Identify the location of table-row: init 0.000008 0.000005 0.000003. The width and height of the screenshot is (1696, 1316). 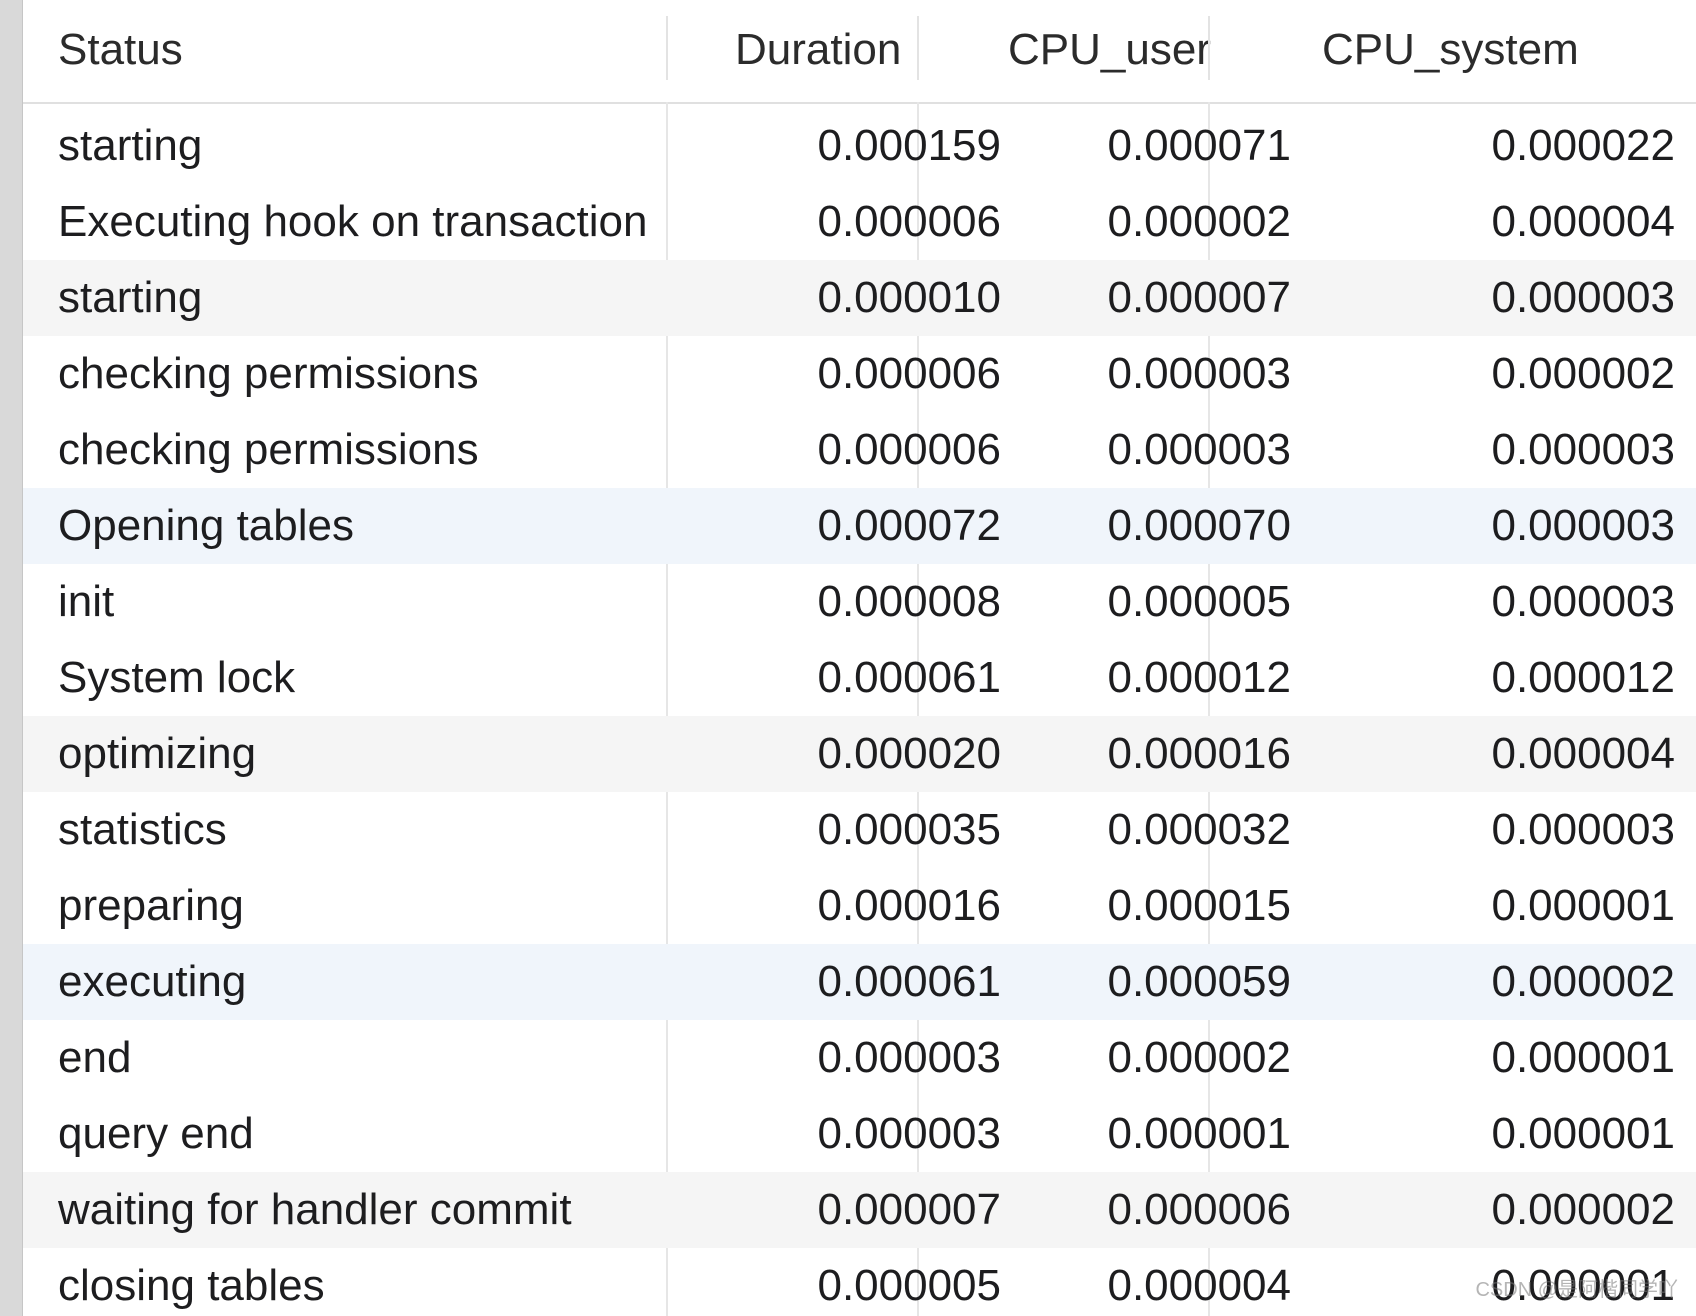
(859, 602).